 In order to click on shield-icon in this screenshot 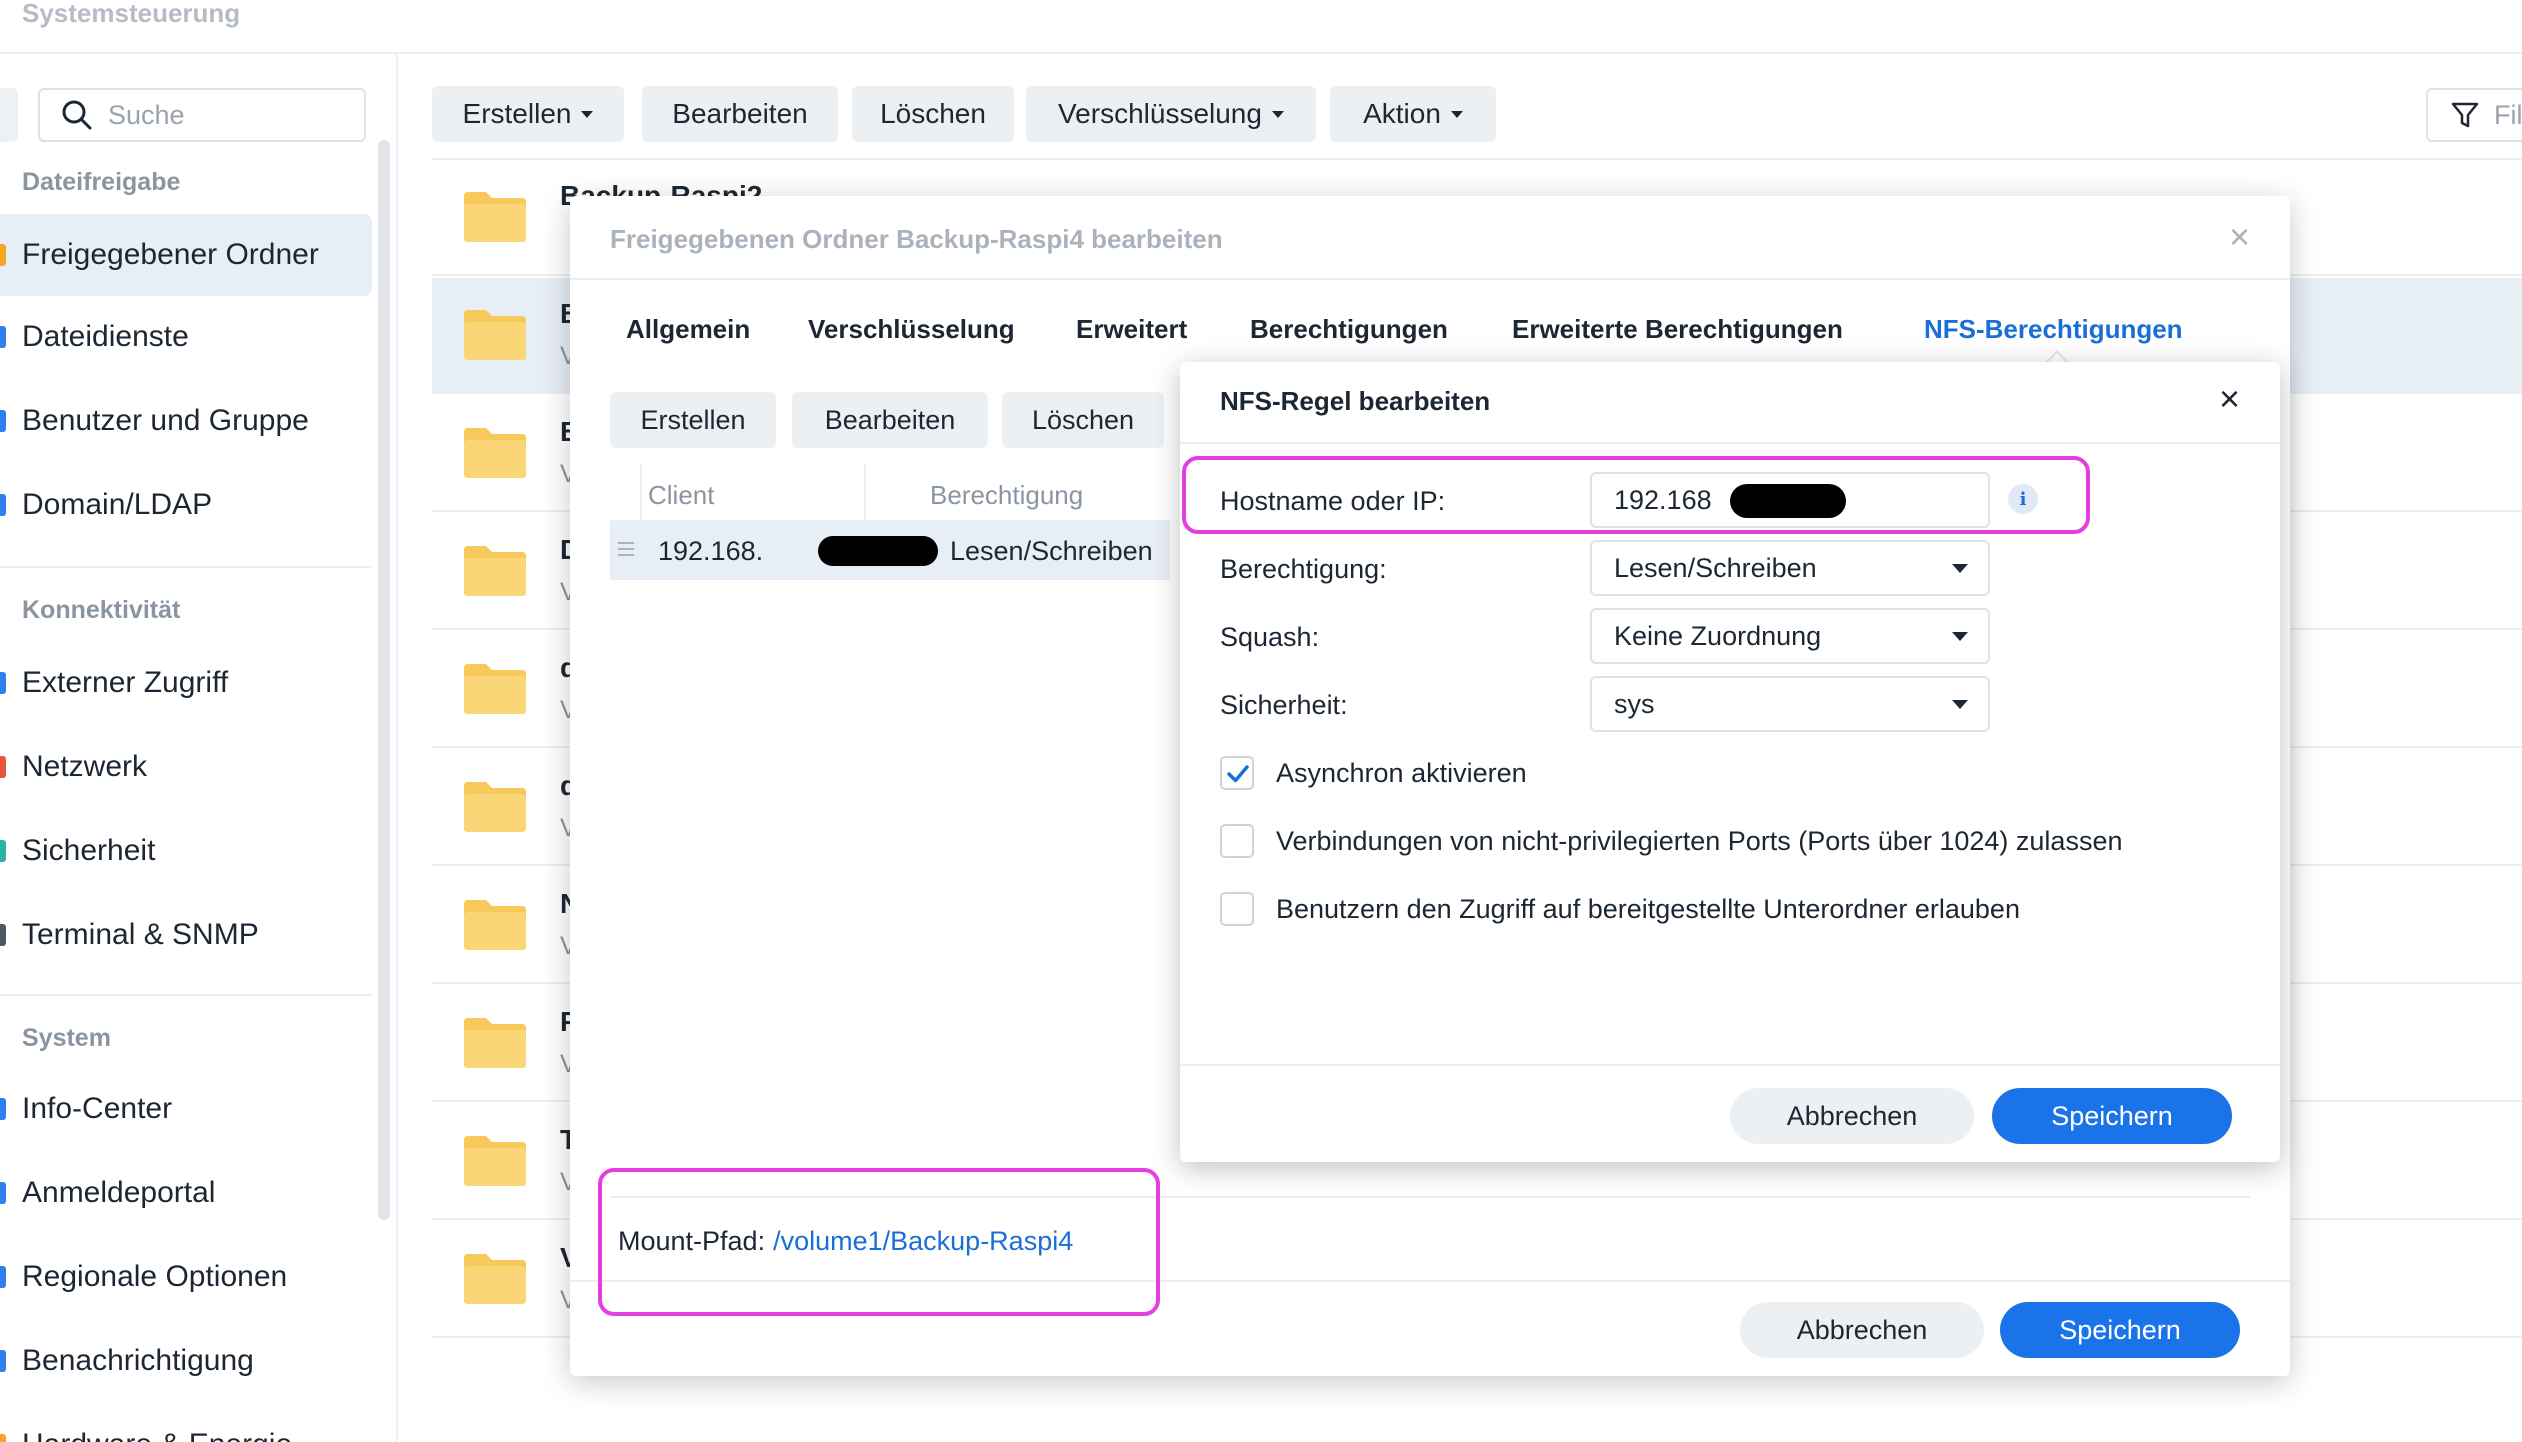, I will do `click(3, 851)`.